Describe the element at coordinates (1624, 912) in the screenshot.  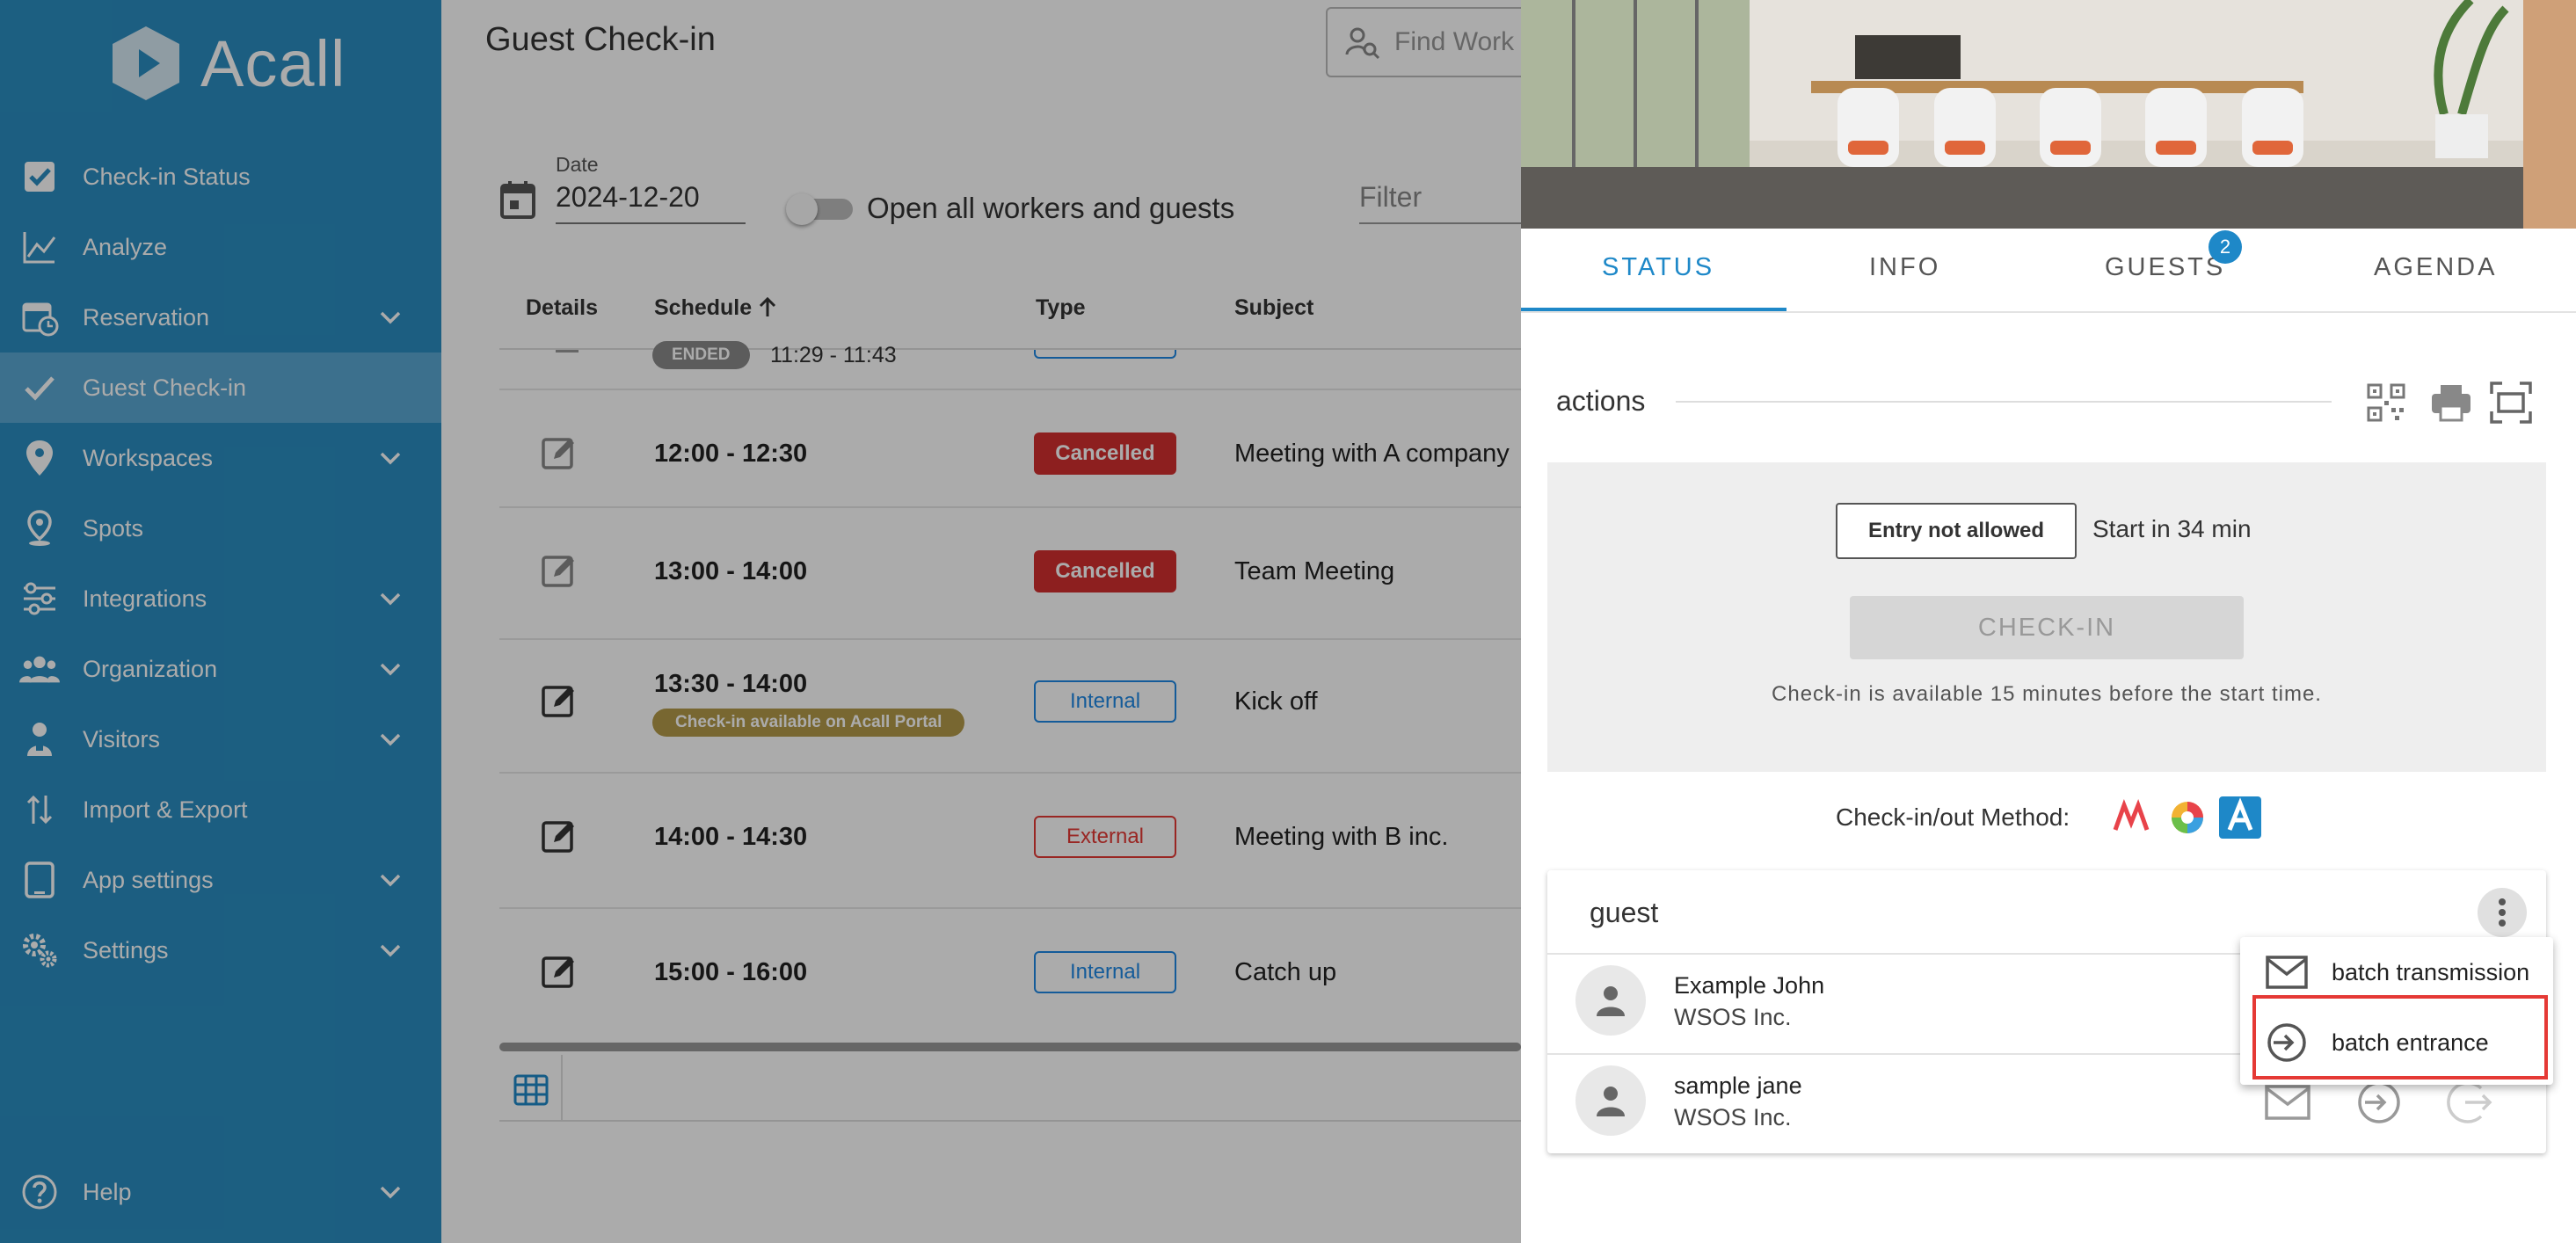
I see `guest-section-title: guest` at that location.